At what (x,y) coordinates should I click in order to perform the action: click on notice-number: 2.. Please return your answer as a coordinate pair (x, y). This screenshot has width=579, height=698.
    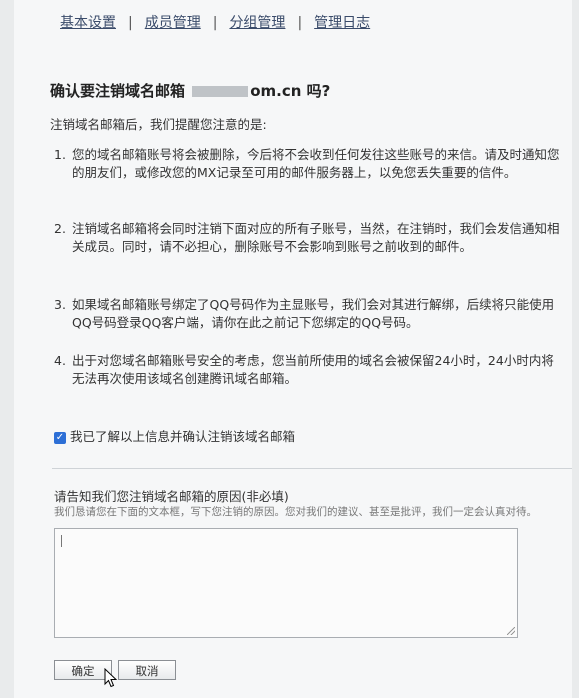
    Looking at the image, I should click on (60, 228).